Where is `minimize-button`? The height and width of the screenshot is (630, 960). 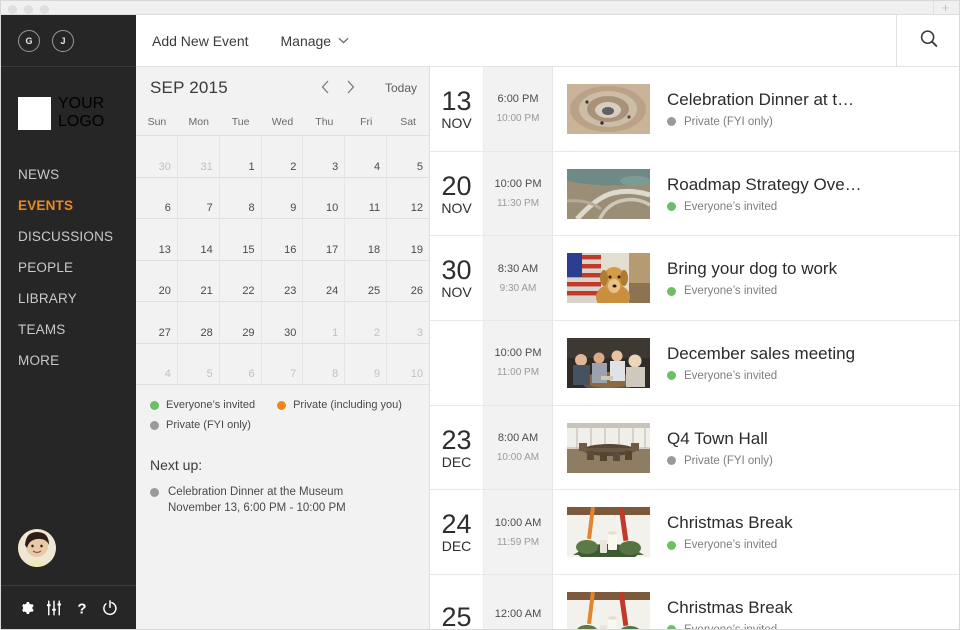
minimize-button is located at coordinates (28, 9).